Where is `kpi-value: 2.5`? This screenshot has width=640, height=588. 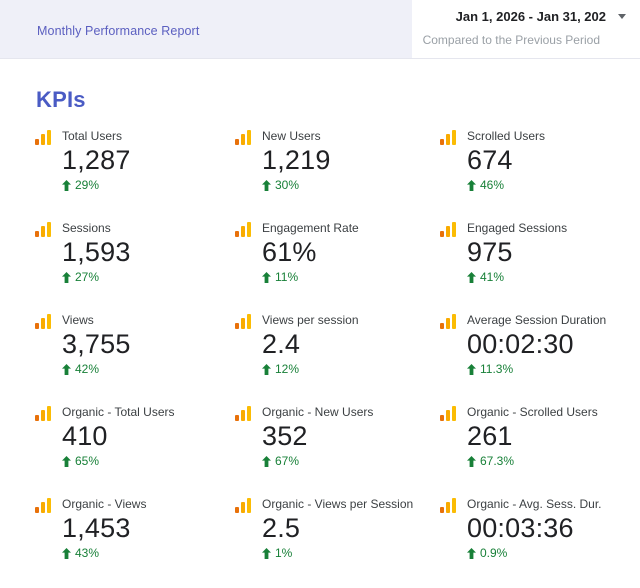
kpi-value: 2.5 is located at coordinates (281, 528).